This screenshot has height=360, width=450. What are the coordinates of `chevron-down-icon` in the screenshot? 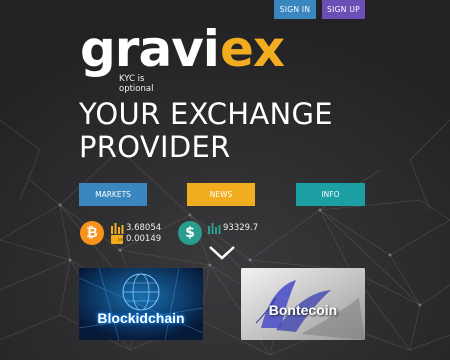 It's located at (222, 253).